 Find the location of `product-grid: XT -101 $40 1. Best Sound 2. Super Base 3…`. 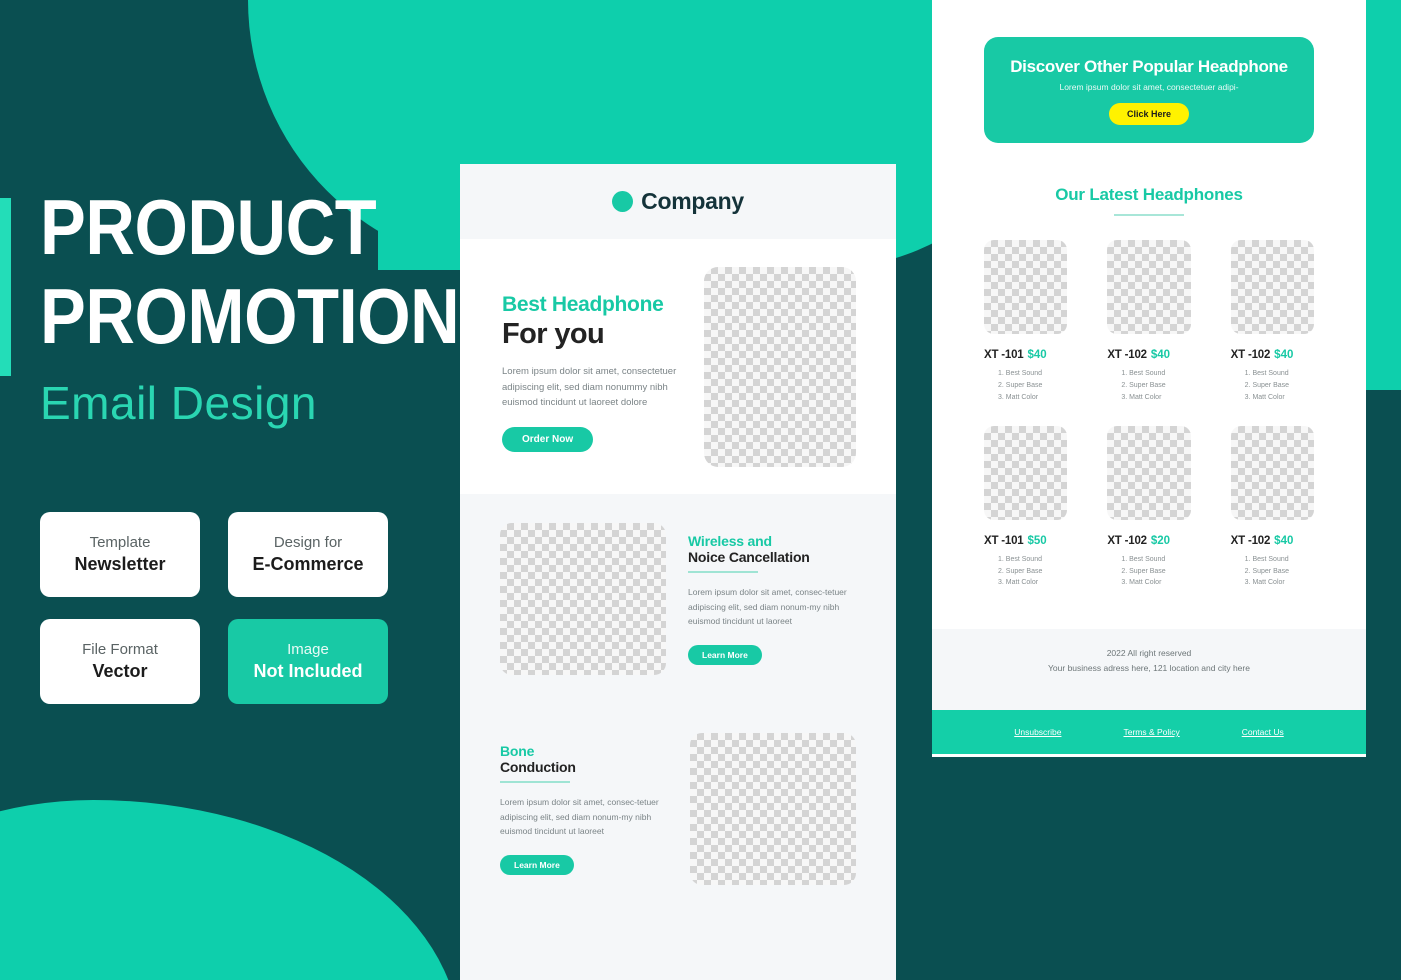

product-grid: XT -101 $40 1. Best Sound 2. Super Base 3… is located at coordinates (1149, 414).